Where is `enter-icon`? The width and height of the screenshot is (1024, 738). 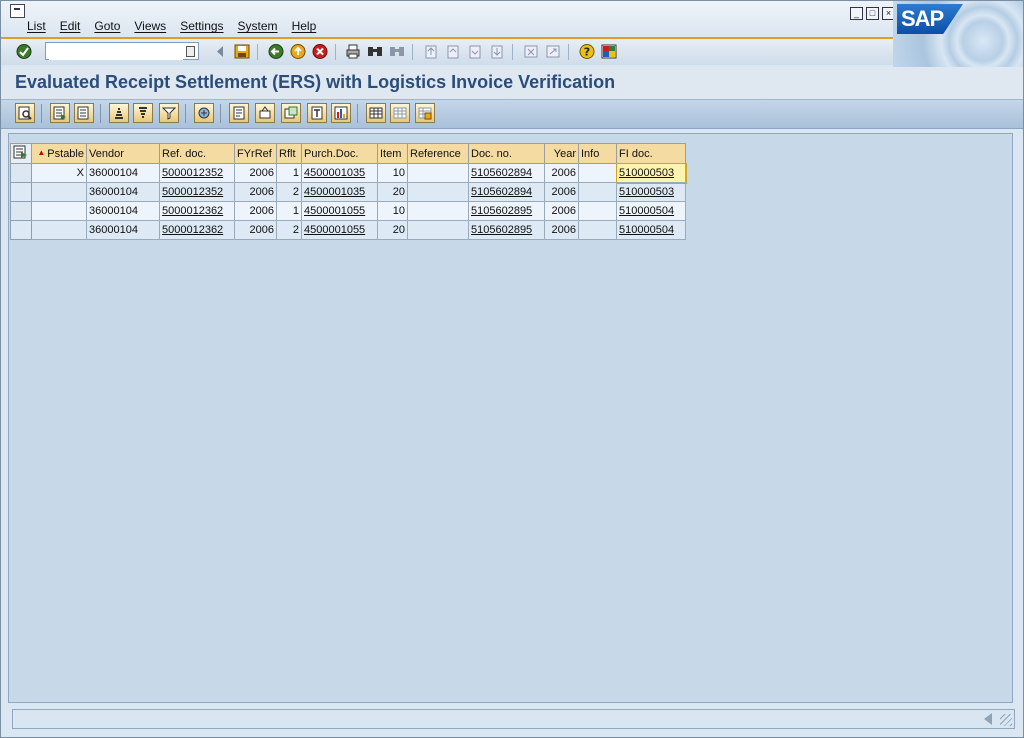 enter-icon is located at coordinates (24, 51).